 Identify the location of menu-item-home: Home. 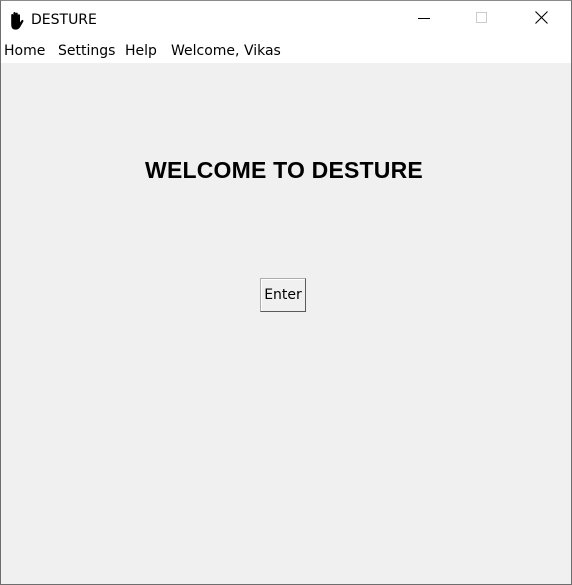
(24, 51).